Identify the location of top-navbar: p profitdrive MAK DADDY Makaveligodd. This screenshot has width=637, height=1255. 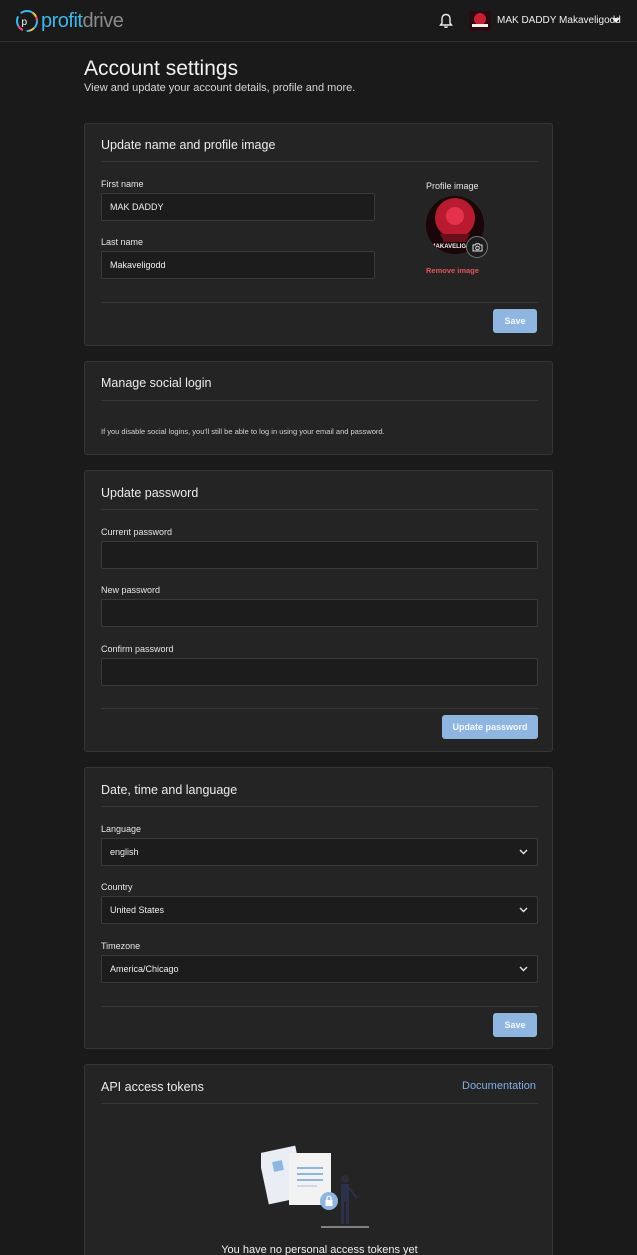
(318, 21).